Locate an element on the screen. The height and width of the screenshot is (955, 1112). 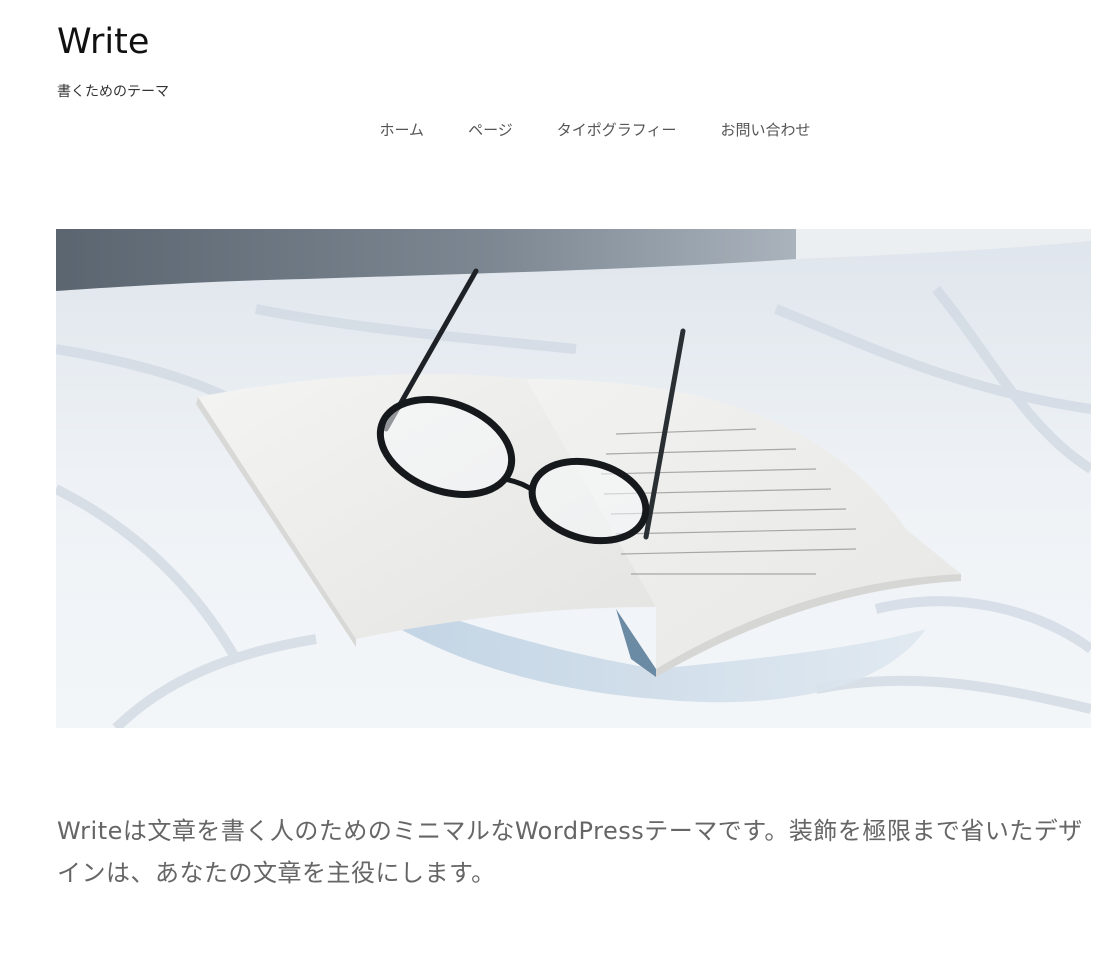
nav-item-contact: お問い合わせ is located at coordinates (765, 130).